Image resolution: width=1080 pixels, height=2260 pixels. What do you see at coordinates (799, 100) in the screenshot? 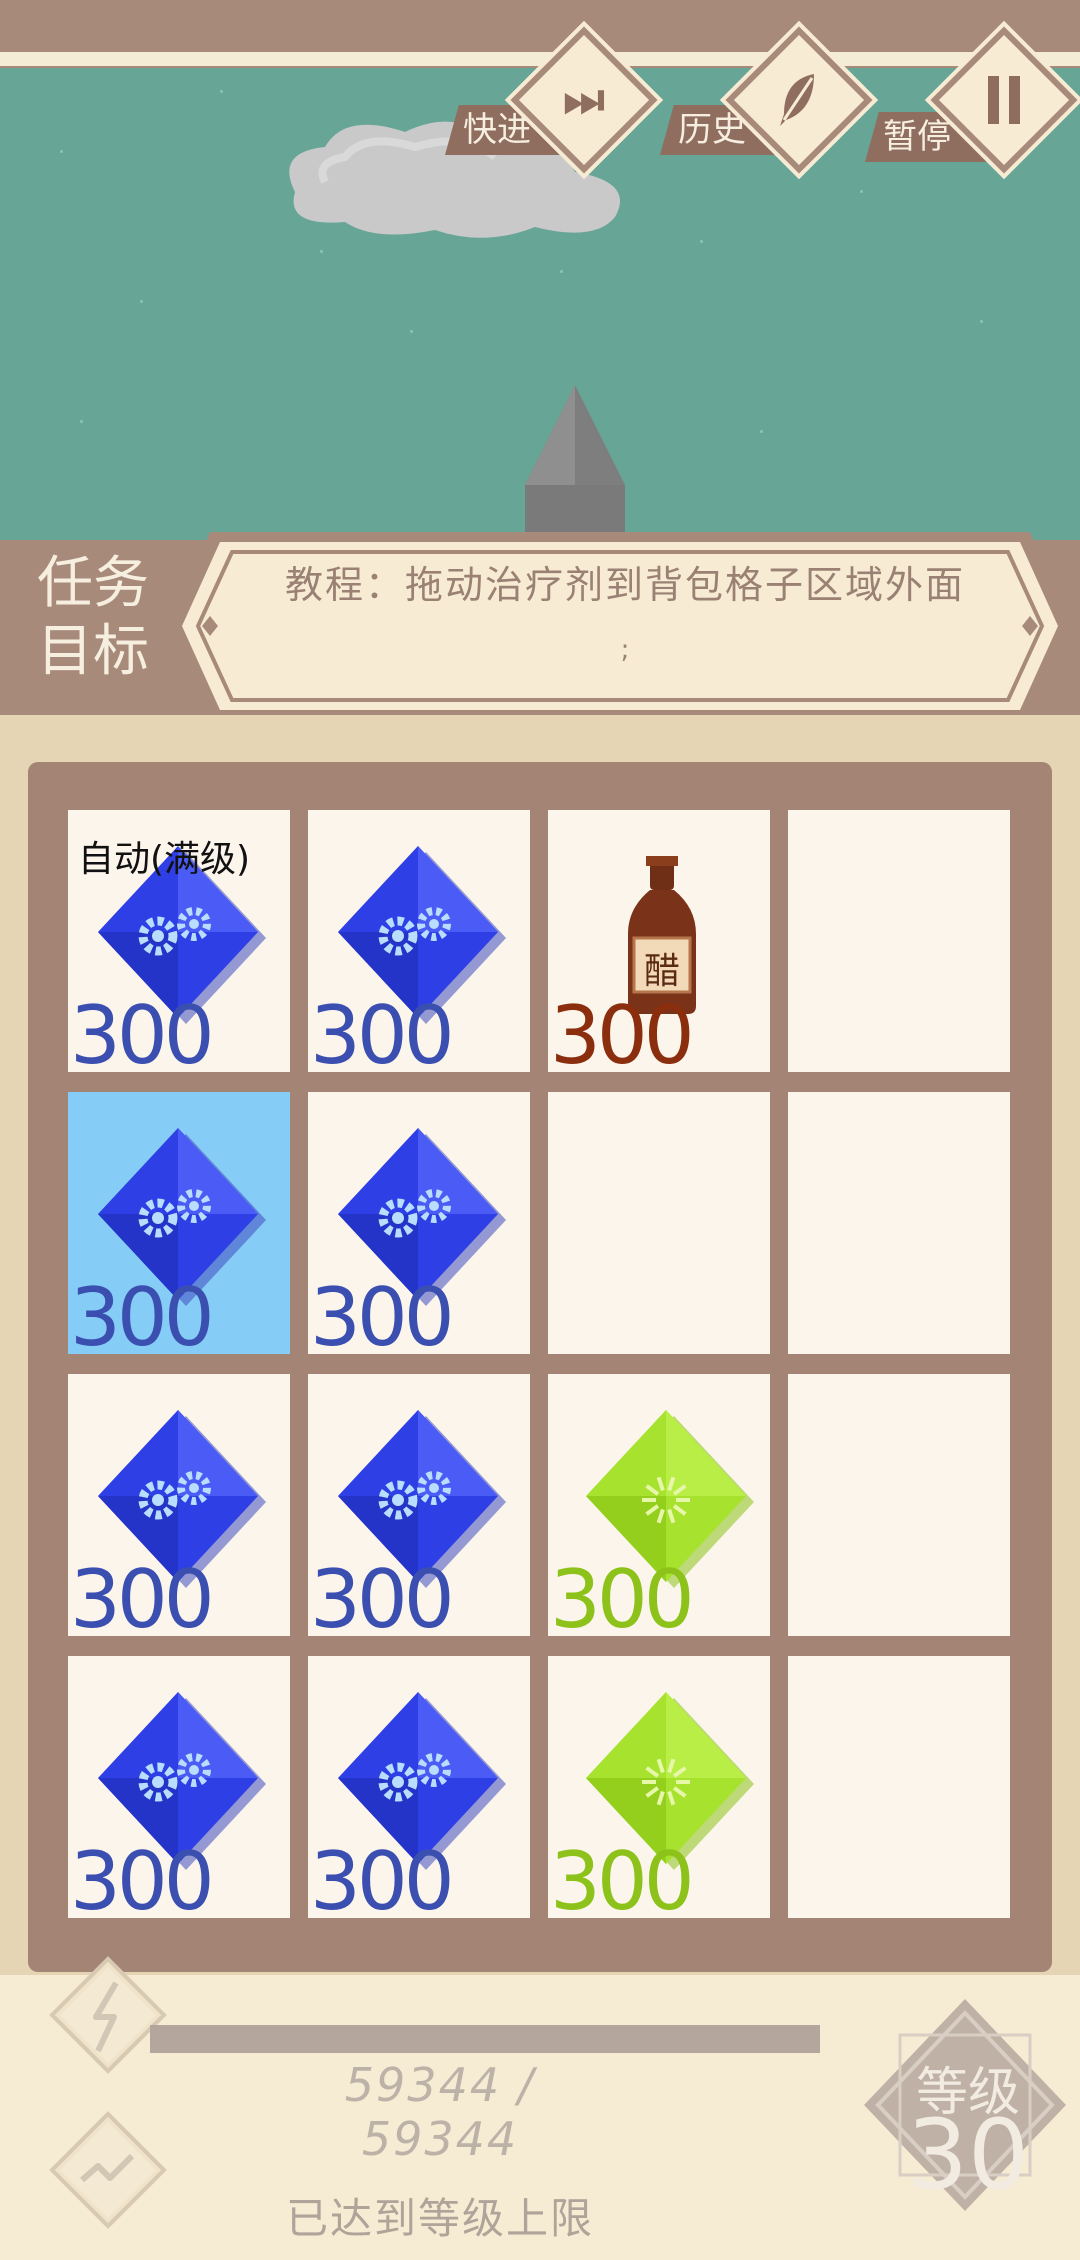
I see `feather-icon` at bounding box center [799, 100].